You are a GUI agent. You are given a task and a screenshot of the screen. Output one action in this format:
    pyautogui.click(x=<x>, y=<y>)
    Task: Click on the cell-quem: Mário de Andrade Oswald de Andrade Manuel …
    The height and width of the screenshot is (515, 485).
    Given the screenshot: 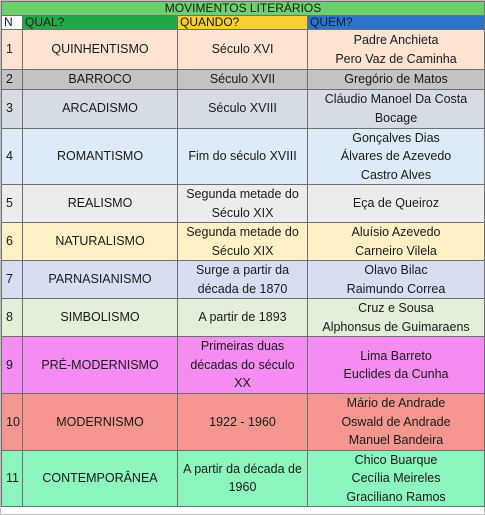 What is the action you would take?
    pyautogui.click(x=395, y=422)
    